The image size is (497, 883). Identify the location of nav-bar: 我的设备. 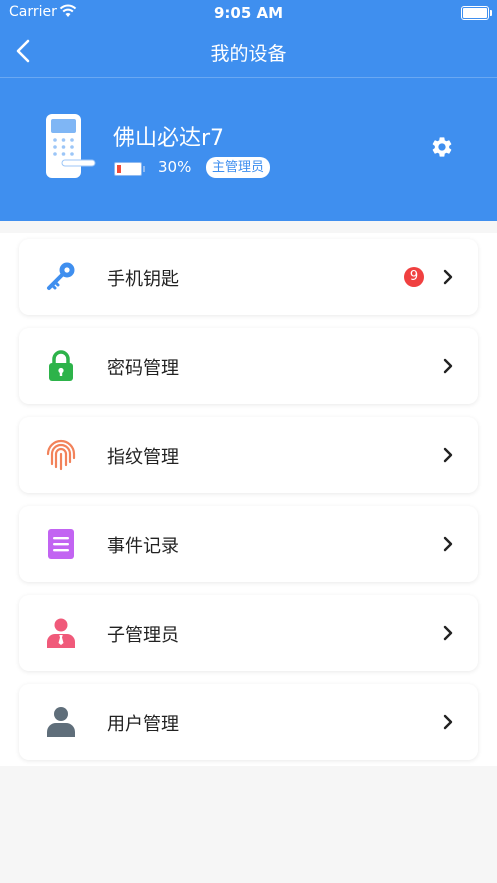
(248, 52).